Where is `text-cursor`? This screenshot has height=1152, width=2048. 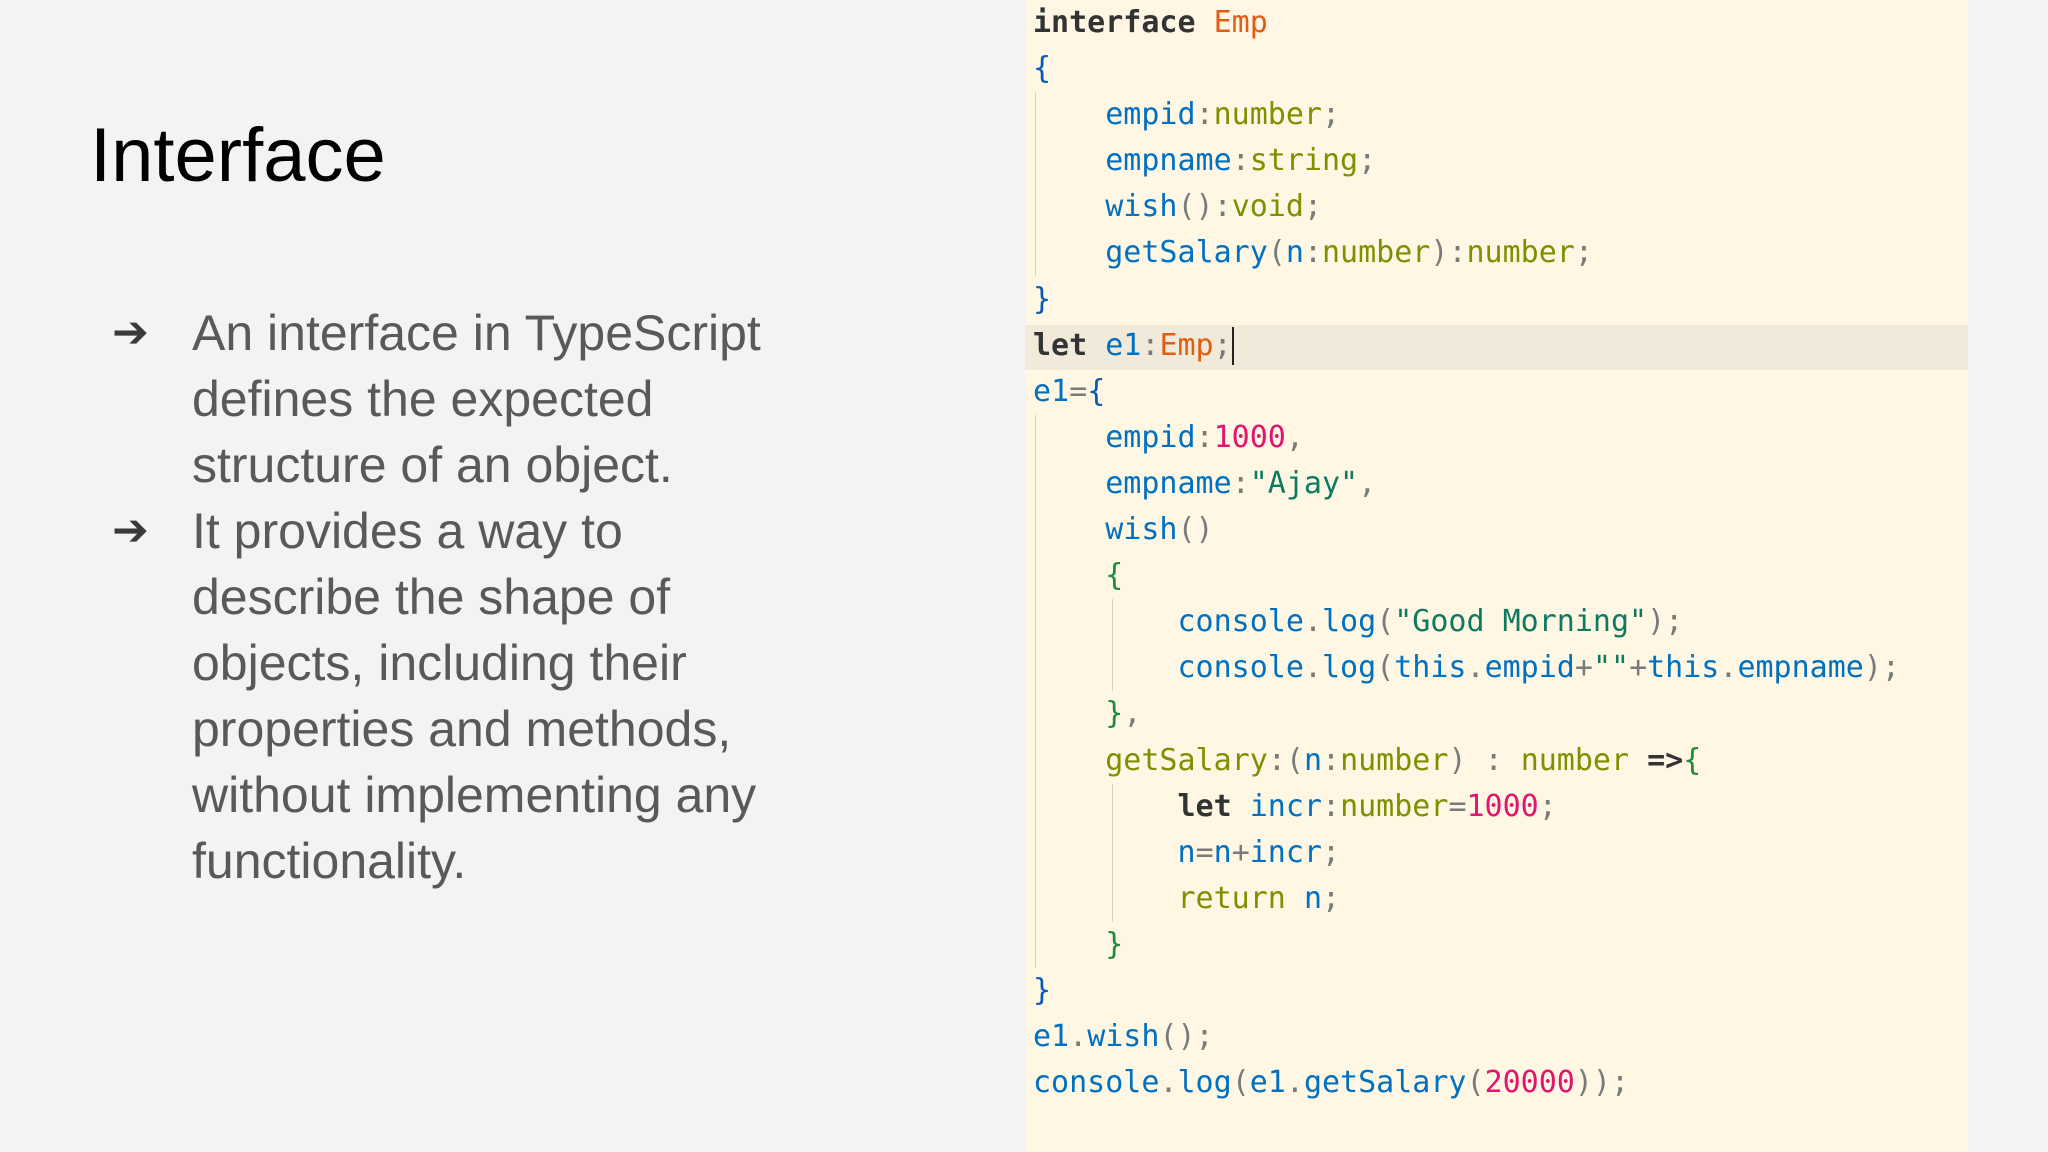
text-cursor is located at coordinates (1232, 346).